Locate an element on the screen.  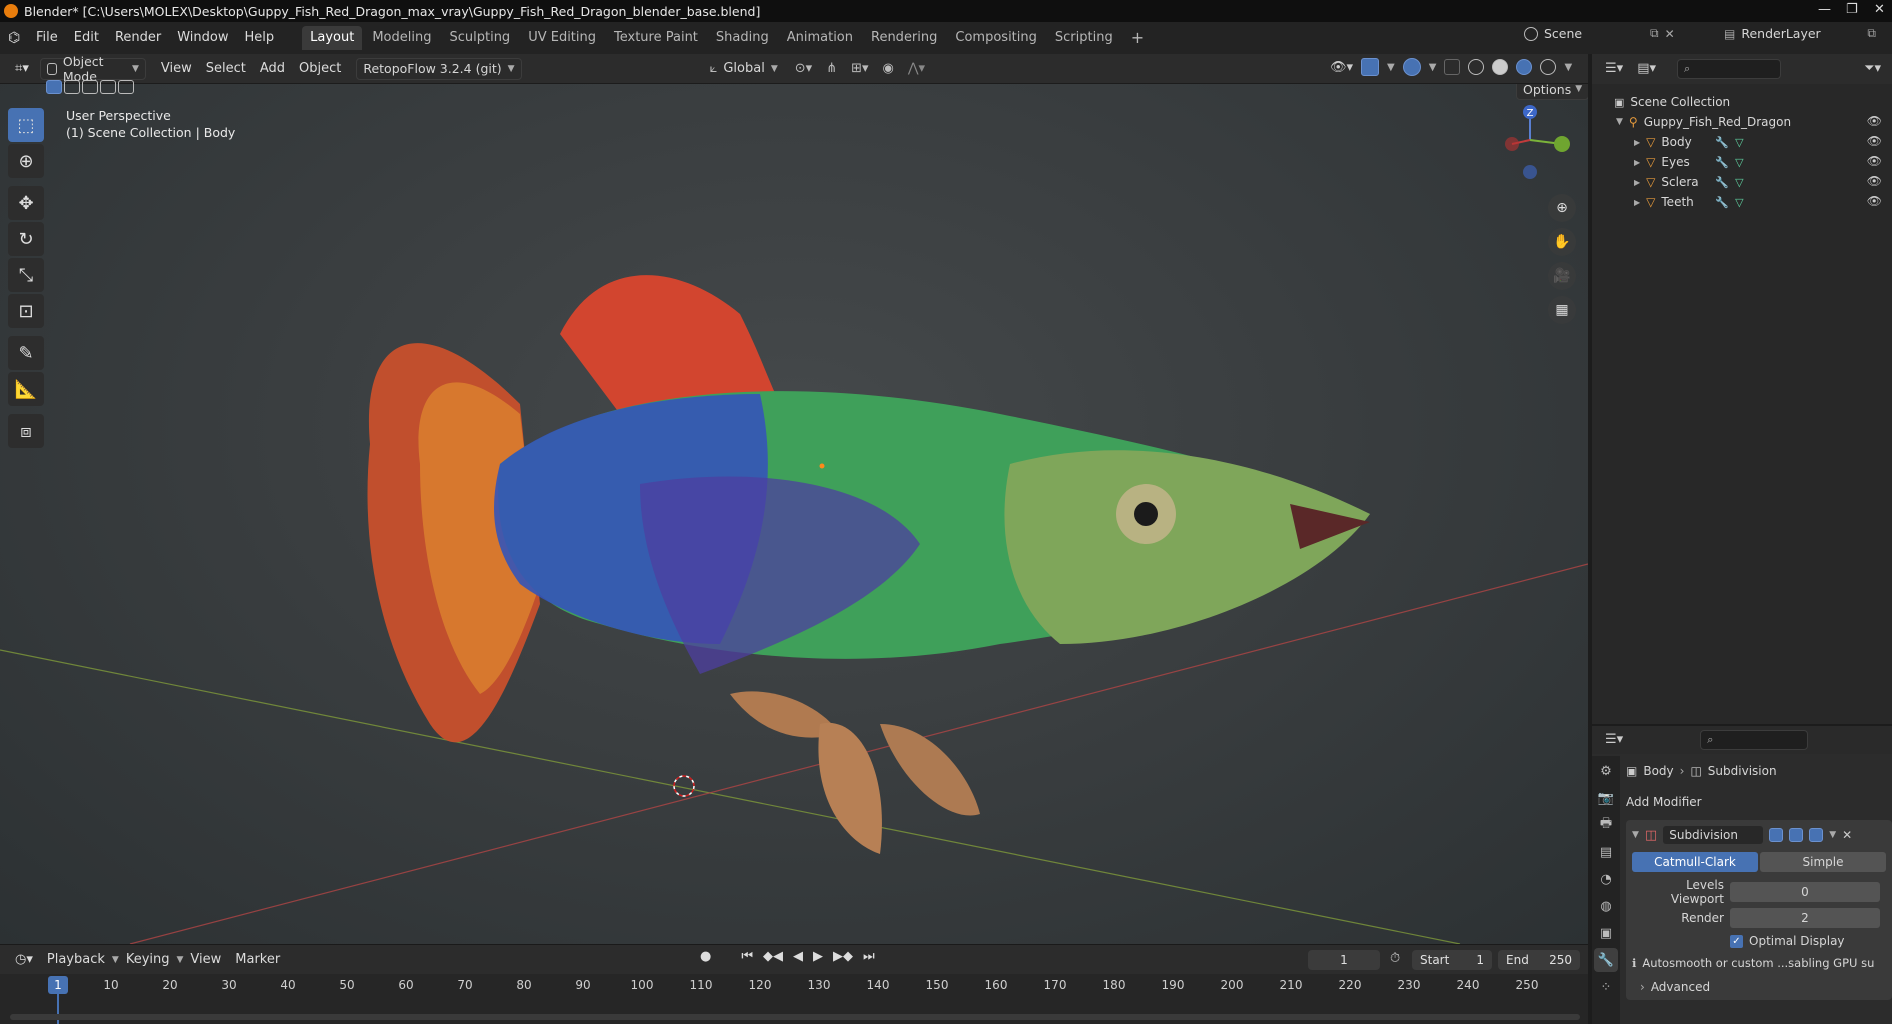
add-modifier-button: Add Modifier is located at coordinates (1759, 802).